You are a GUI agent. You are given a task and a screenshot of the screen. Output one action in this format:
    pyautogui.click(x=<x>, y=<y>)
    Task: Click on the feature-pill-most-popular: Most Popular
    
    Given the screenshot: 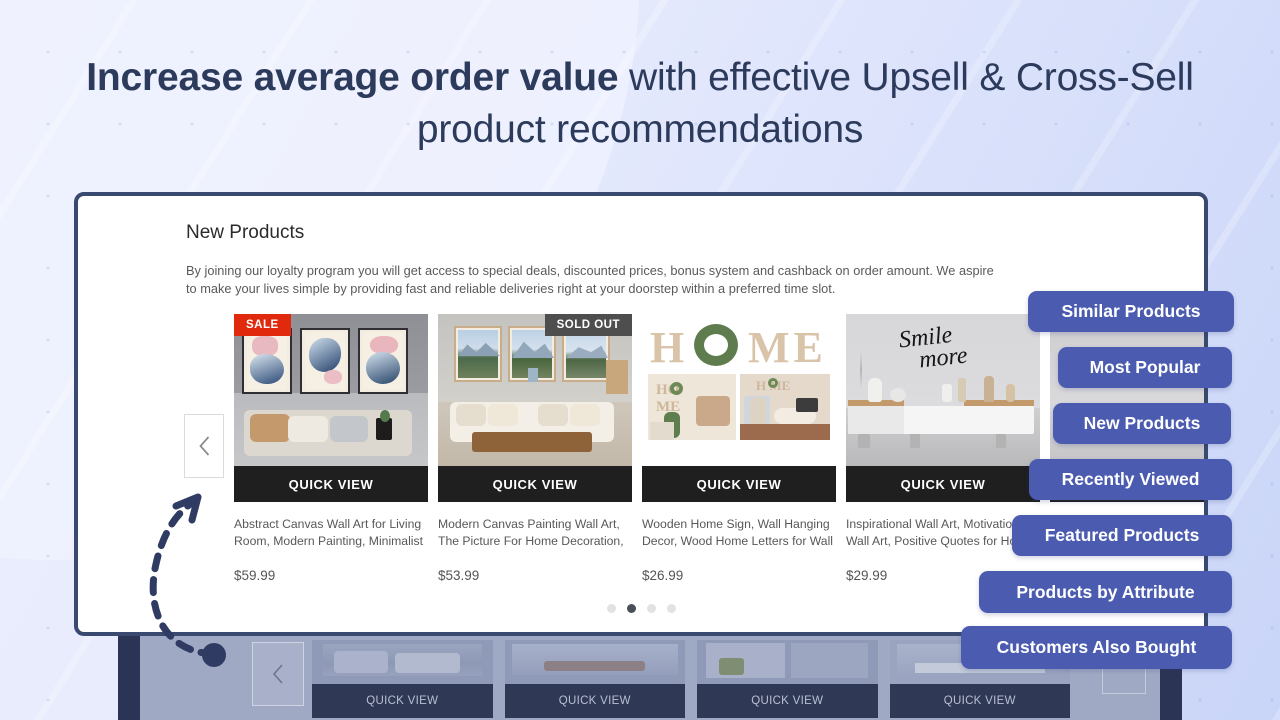 What is the action you would take?
    pyautogui.click(x=1145, y=367)
    